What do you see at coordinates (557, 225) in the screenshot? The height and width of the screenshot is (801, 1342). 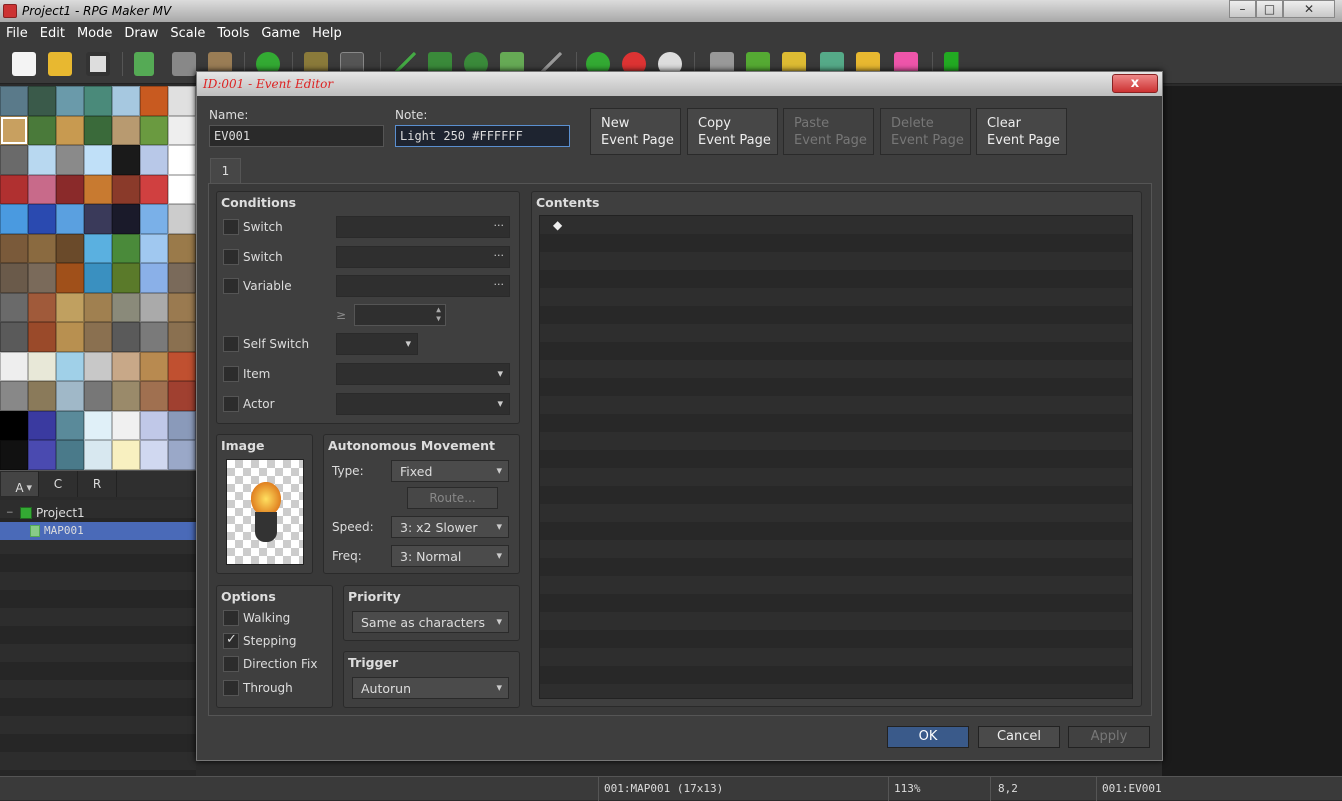 I see `command-list-end-marker: ◆` at bounding box center [557, 225].